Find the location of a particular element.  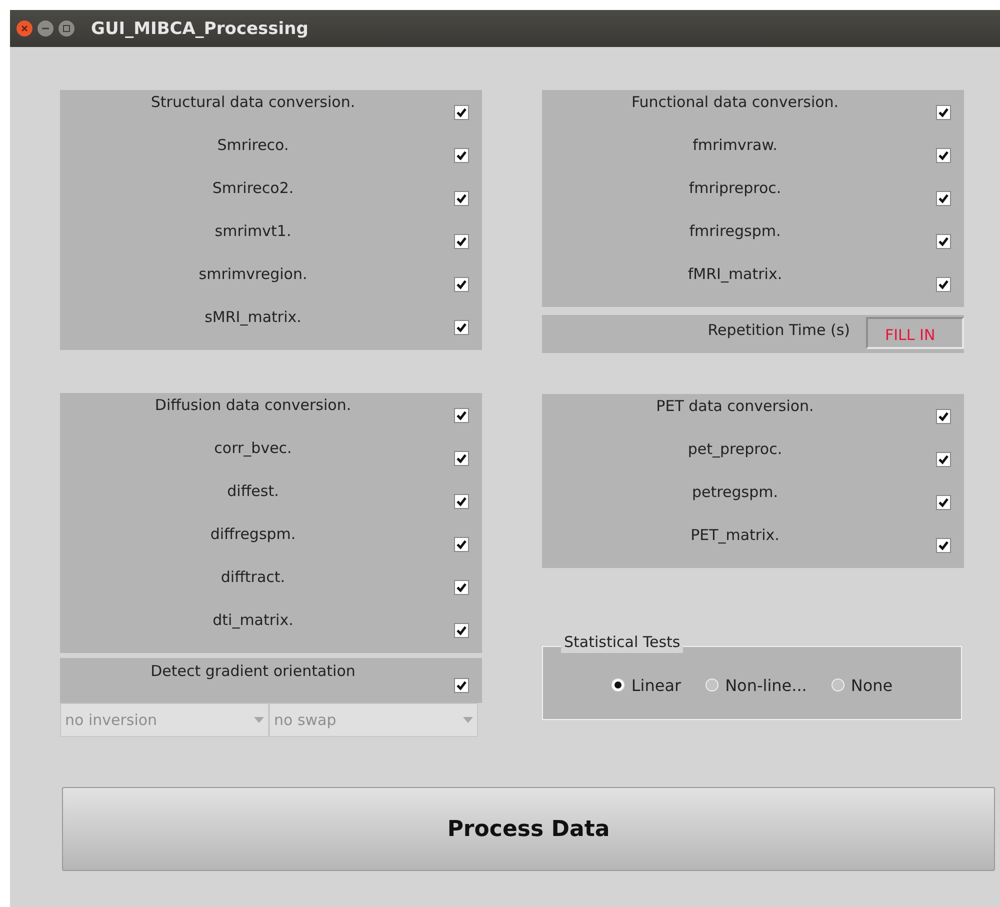

option-label: fmriregspm. is located at coordinates (735, 230).